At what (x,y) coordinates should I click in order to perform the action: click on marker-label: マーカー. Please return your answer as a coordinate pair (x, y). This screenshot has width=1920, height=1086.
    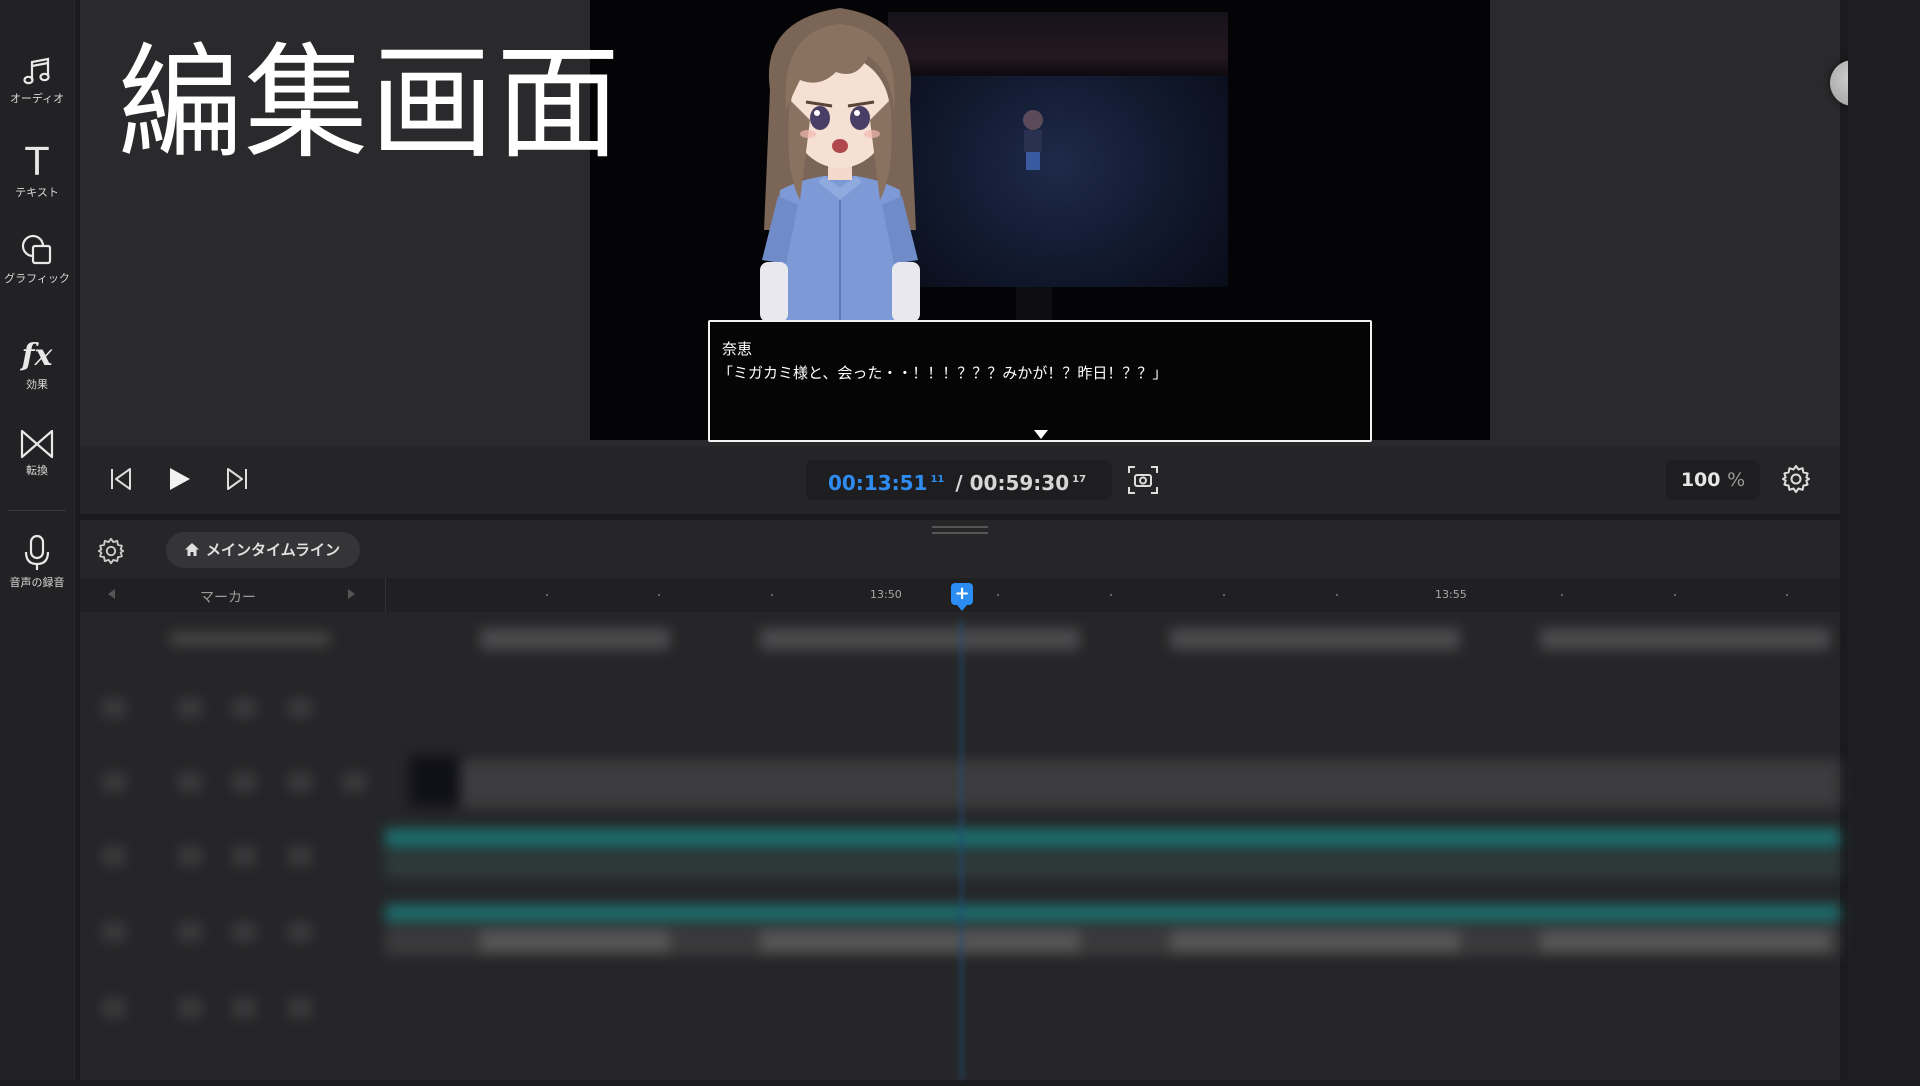
    Looking at the image, I should click on (228, 598).